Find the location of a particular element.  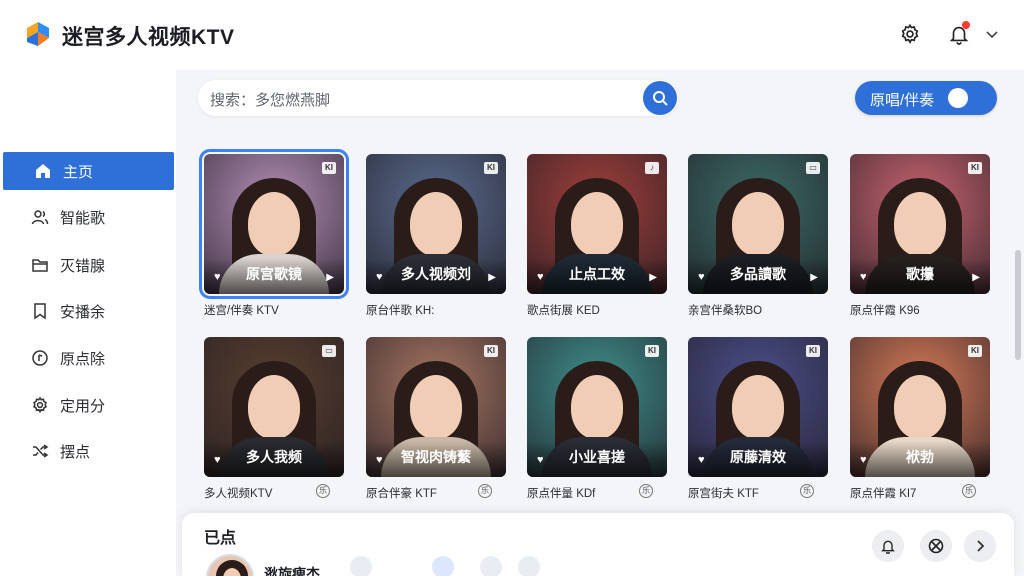

sidebar-item-bookmark: 安播余 is located at coordinates (87, 311).